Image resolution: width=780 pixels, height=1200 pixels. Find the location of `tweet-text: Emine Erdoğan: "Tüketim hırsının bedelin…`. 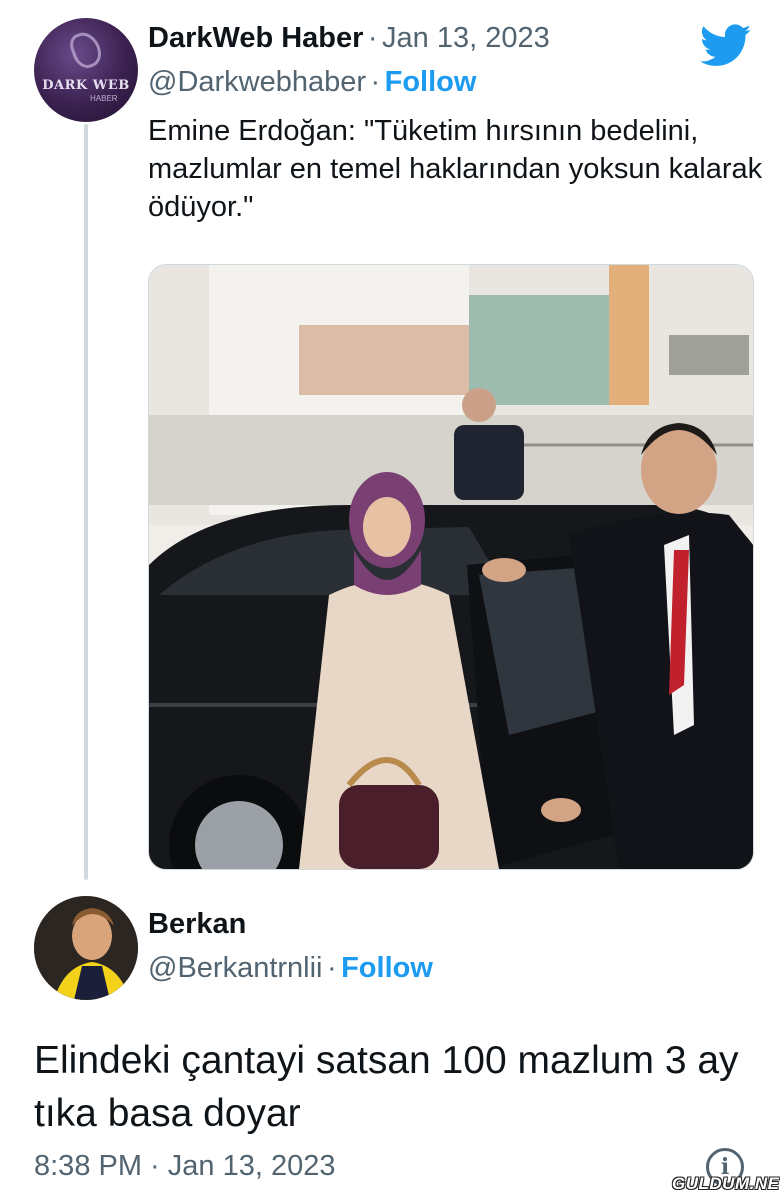

tweet-text: Emine Erdoğan: "Tüketim hırsının bedelin… is located at coordinates (455, 169).